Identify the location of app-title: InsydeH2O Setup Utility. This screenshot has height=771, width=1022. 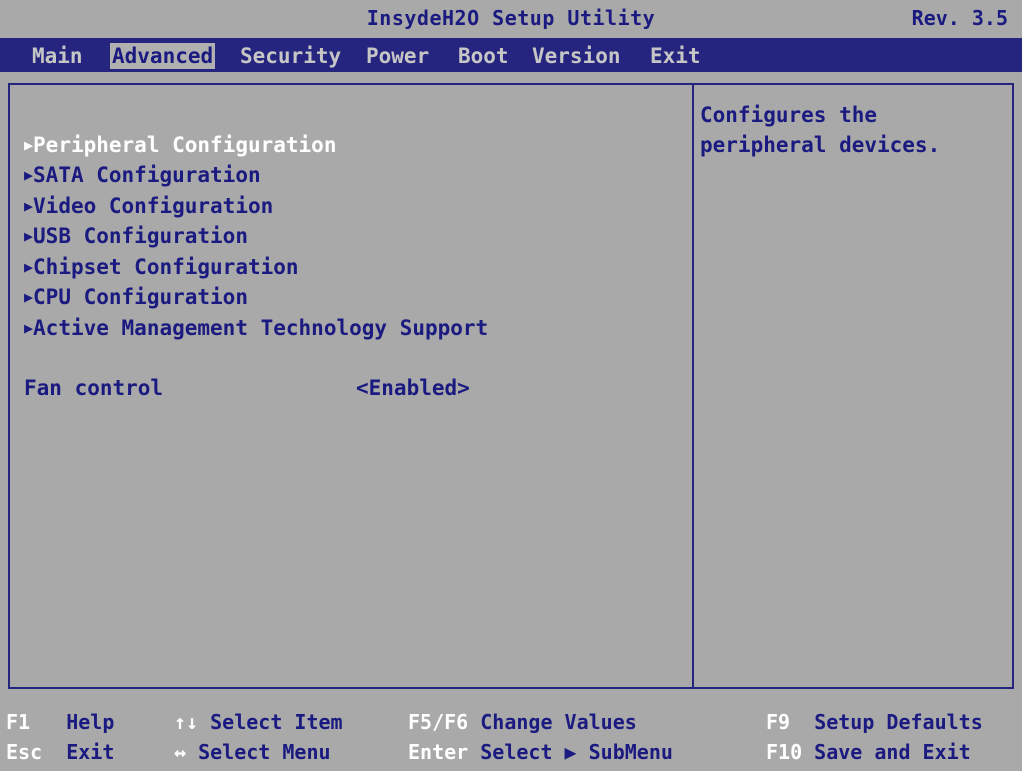
(511, 18).